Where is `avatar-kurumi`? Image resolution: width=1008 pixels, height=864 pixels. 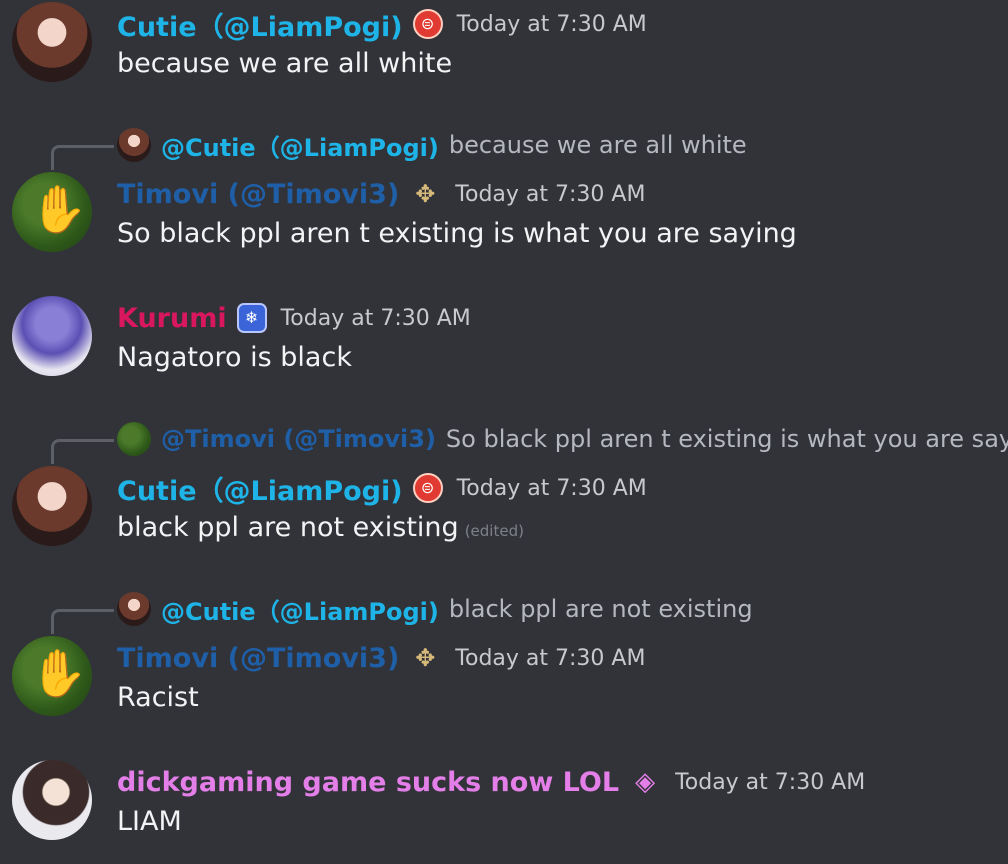 avatar-kurumi is located at coordinates (52, 336).